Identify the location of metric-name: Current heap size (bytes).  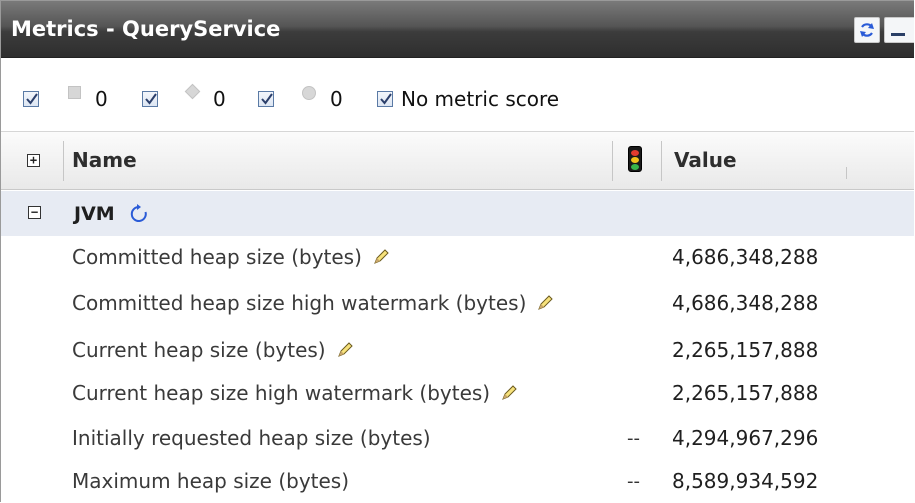
(213, 351).